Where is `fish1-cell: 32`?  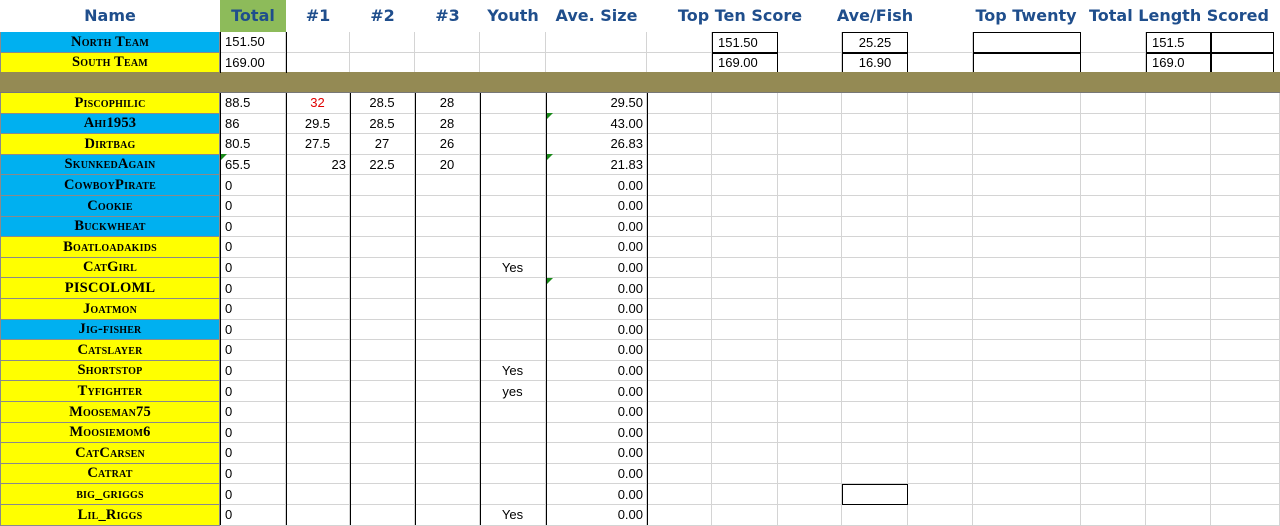
fish1-cell: 32 is located at coordinates (318, 103).